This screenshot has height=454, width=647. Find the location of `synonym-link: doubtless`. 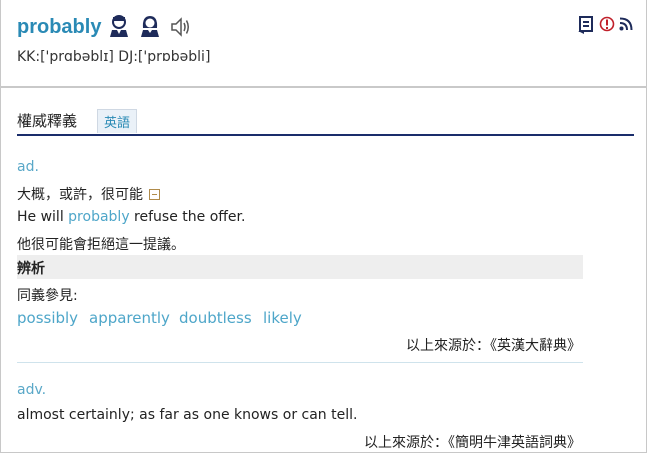

synonym-link: doubtless is located at coordinates (215, 318).